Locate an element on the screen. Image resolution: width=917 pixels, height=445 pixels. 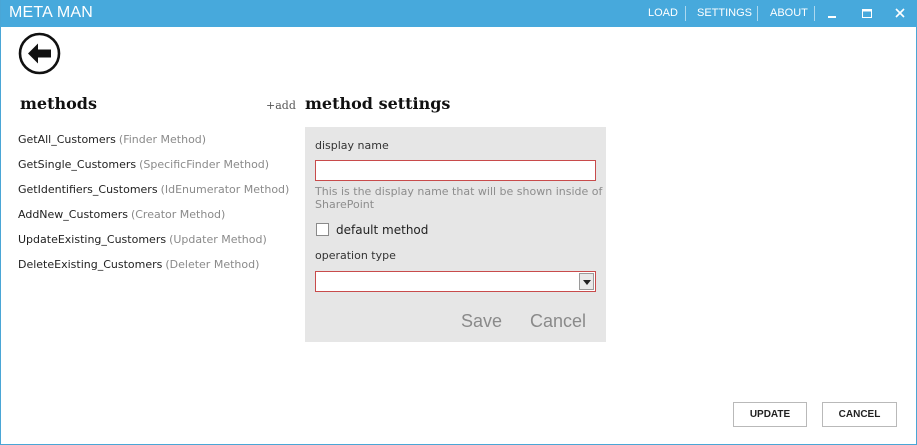
app-title: META MAN is located at coordinates (51, 12).